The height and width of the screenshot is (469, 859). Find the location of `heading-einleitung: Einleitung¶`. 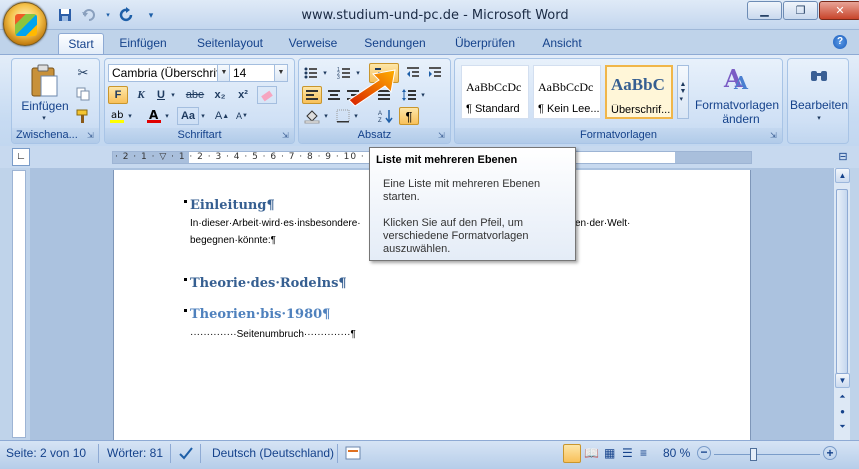

heading-einleitung: Einleitung¶ is located at coordinates (232, 205).